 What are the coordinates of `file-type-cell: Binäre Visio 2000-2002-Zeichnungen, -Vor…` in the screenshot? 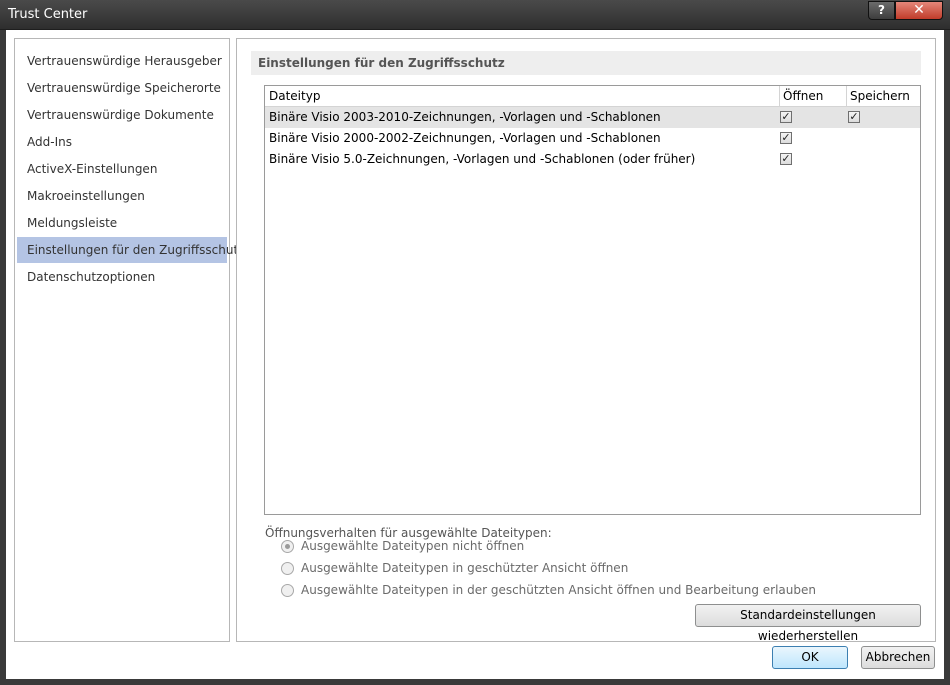 It's located at (465, 138).